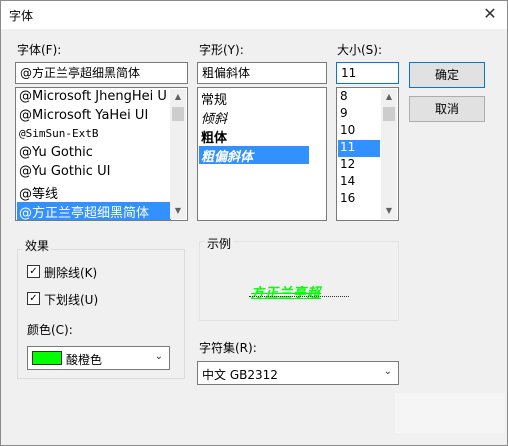 This screenshot has height=446, width=508. Describe the element at coordinates (94, 118) in the screenshot. I see `list-item: @Microsoft YaHei UI` at that location.